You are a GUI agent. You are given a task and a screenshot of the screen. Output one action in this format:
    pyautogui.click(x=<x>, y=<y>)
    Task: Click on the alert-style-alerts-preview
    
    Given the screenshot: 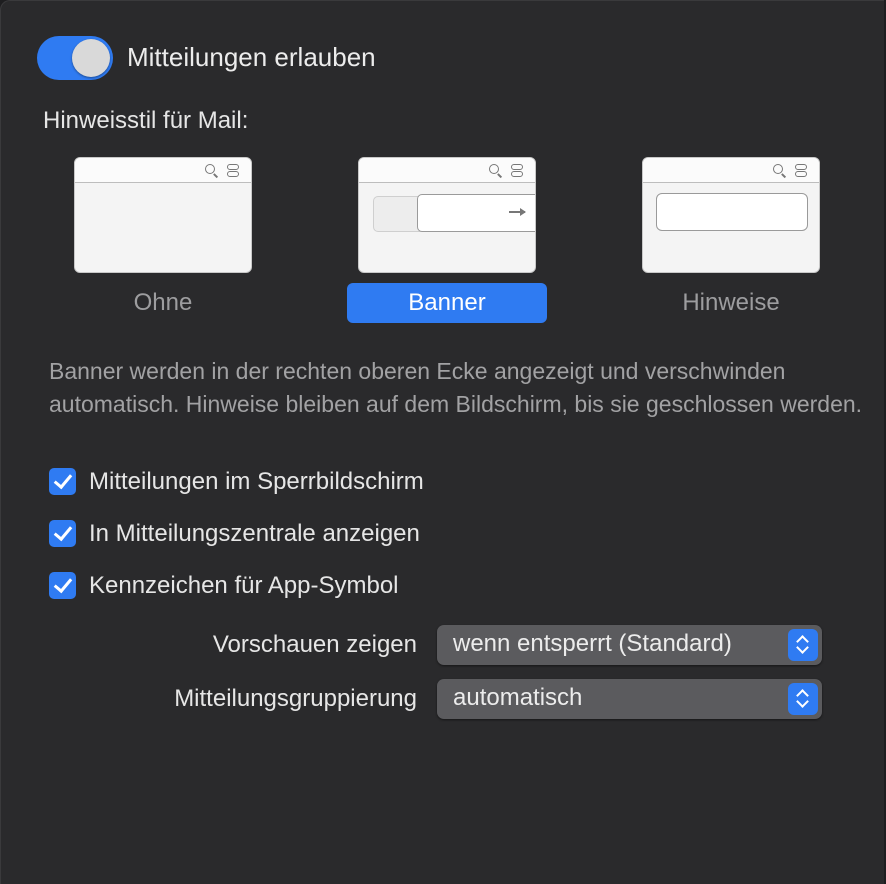 What is the action you would take?
    pyautogui.click(x=731, y=215)
    